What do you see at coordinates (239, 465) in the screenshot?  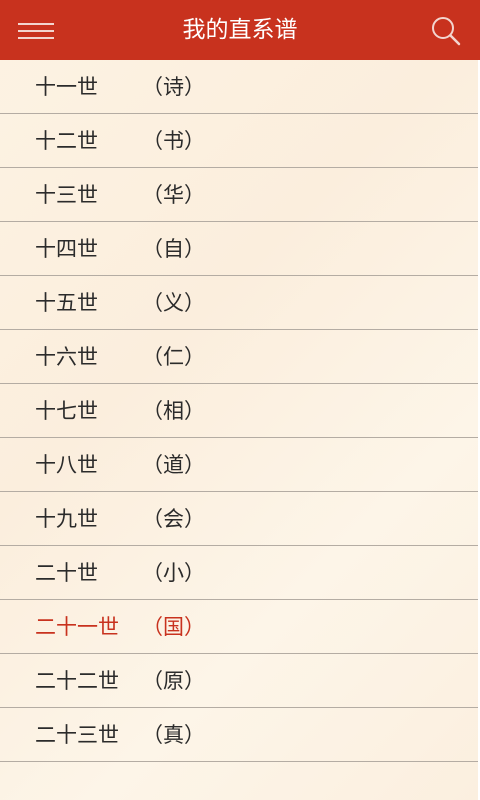 I see `generation-row: 十八世 （道）` at bounding box center [239, 465].